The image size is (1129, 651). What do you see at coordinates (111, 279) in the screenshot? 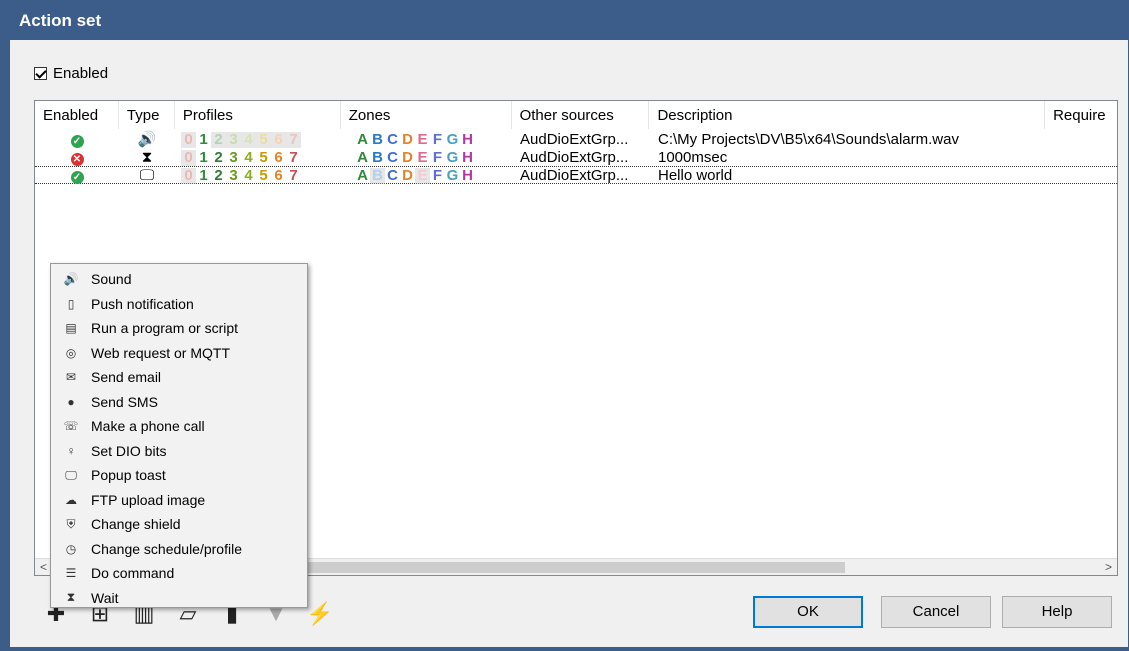
I see `menu-item-label: Sound` at bounding box center [111, 279].